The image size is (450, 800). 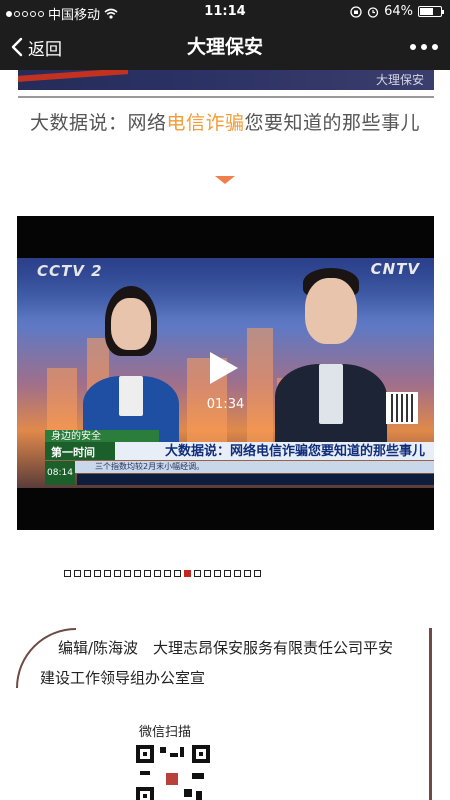 What do you see at coordinates (225, 12) in the screenshot?
I see `status-bar: 中国移动 11:14 64%` at bounding box center [225, 12].